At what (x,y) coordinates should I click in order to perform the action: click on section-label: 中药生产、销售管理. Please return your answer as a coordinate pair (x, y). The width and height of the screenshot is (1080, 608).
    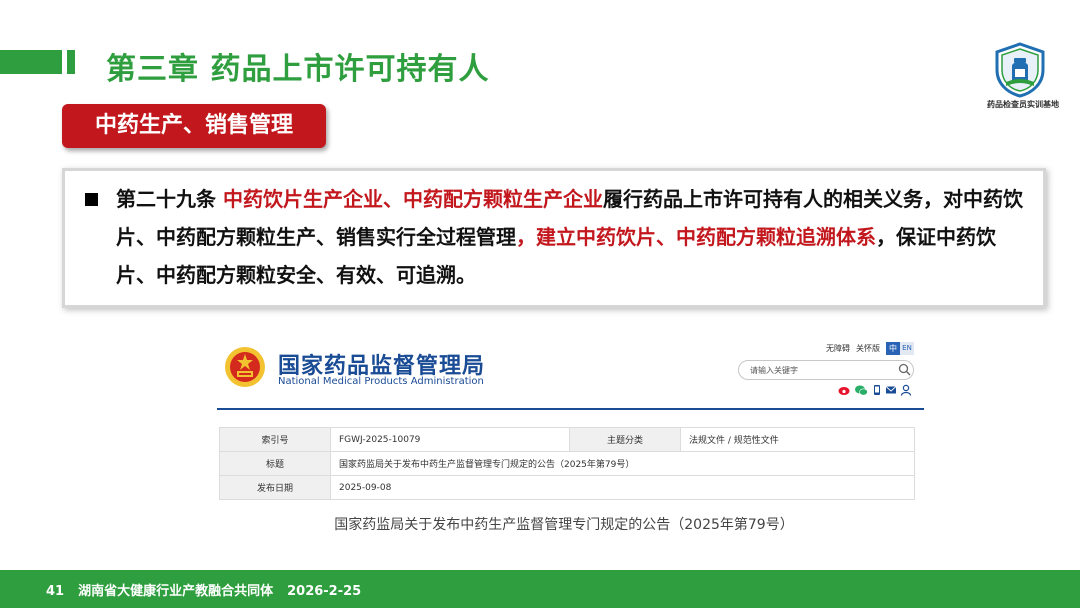
    Looking at the image, I should click on (194, 126).